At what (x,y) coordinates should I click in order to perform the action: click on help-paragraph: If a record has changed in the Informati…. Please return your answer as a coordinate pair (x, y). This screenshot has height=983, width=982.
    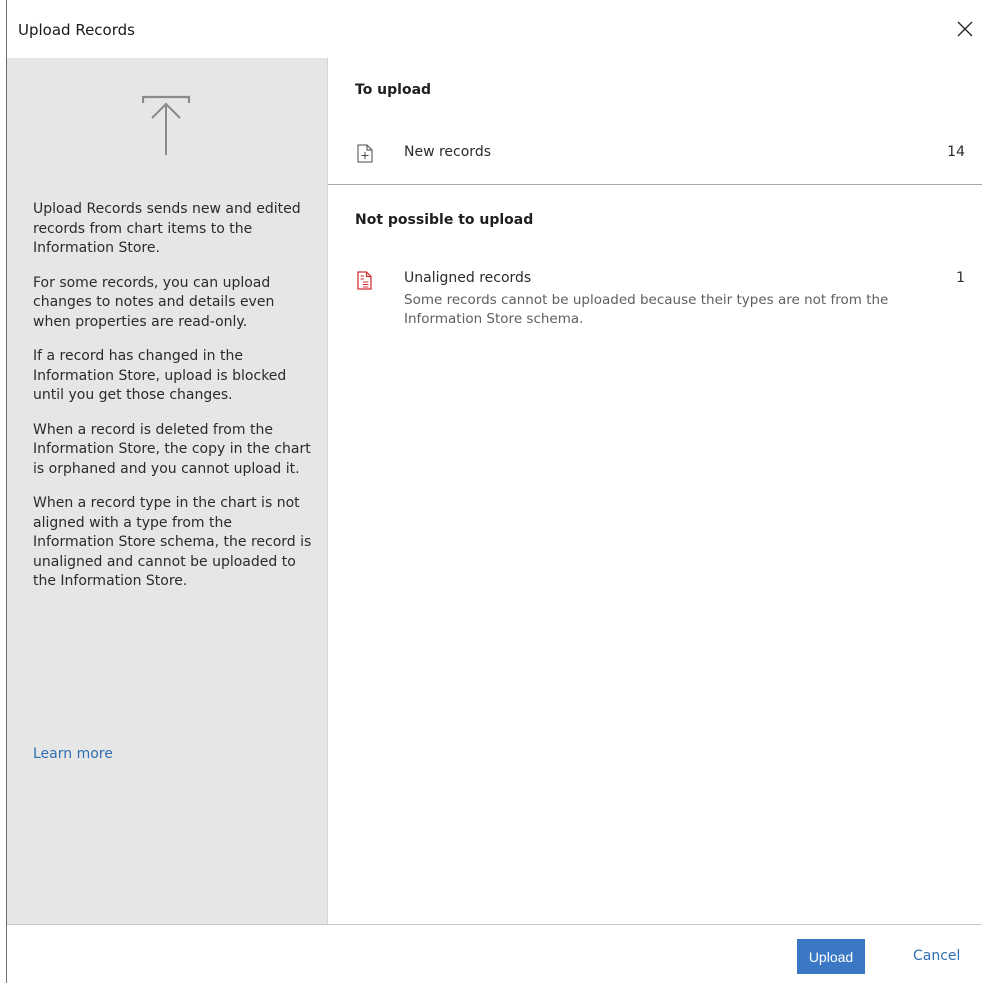
    Looking at the image, I should click on (160, 375).